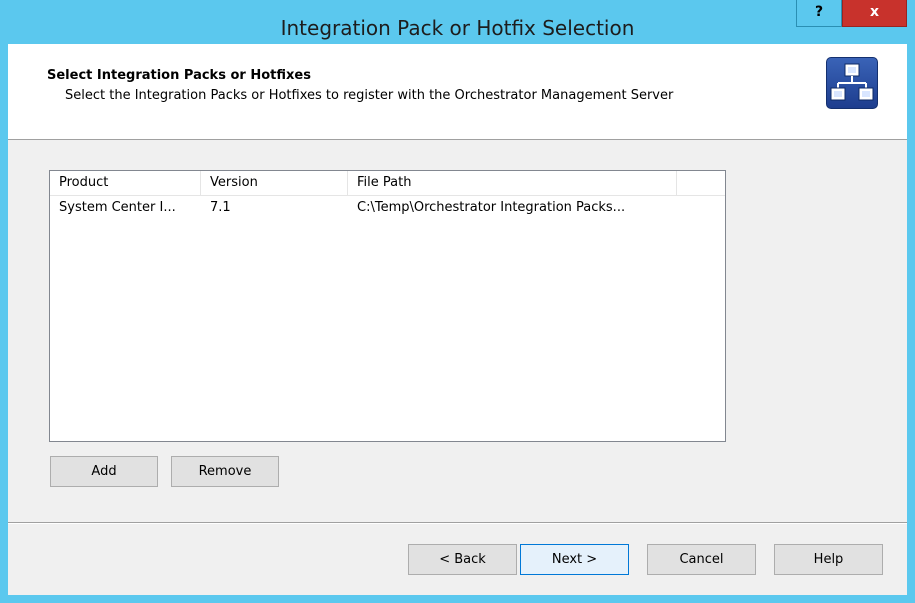 Image resolution: width=915 pixels, height=603 pixels. Describe the element at coordinates (701, 559) in the screenshot. I see `cancel-button: Cancel` at that location.